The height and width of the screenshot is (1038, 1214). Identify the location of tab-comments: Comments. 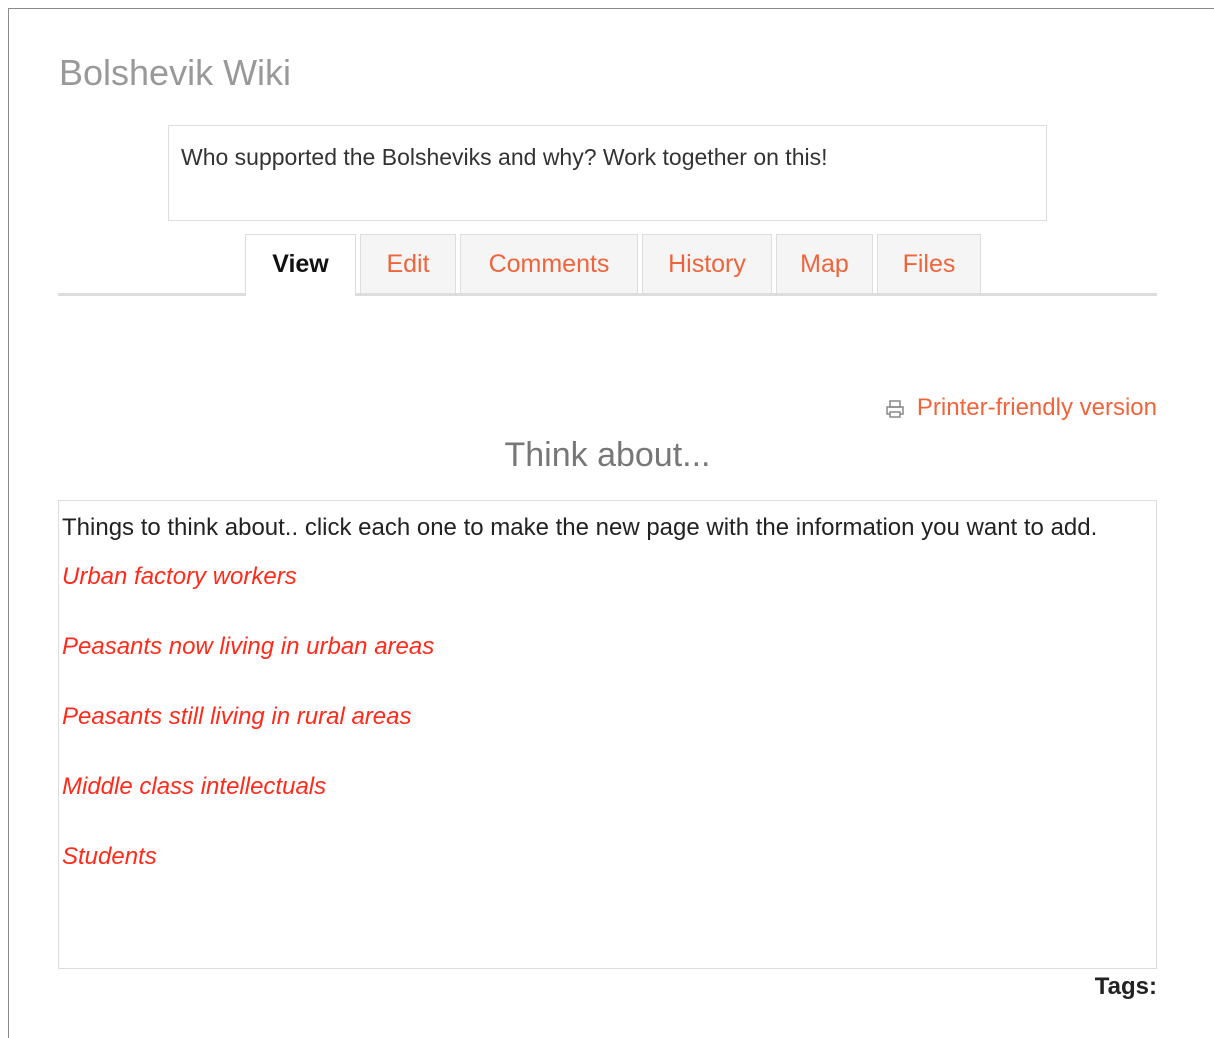
(549, 263).